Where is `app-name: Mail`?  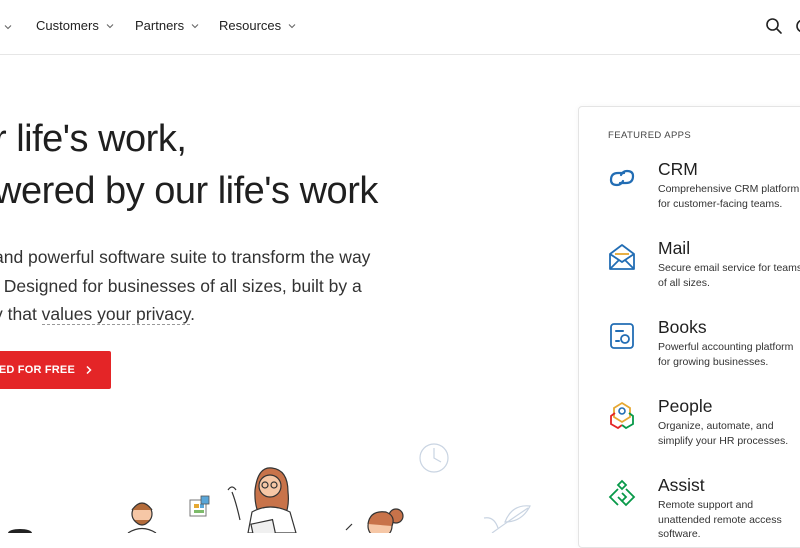 app-name: Mail is located at coordinates (674, 248).